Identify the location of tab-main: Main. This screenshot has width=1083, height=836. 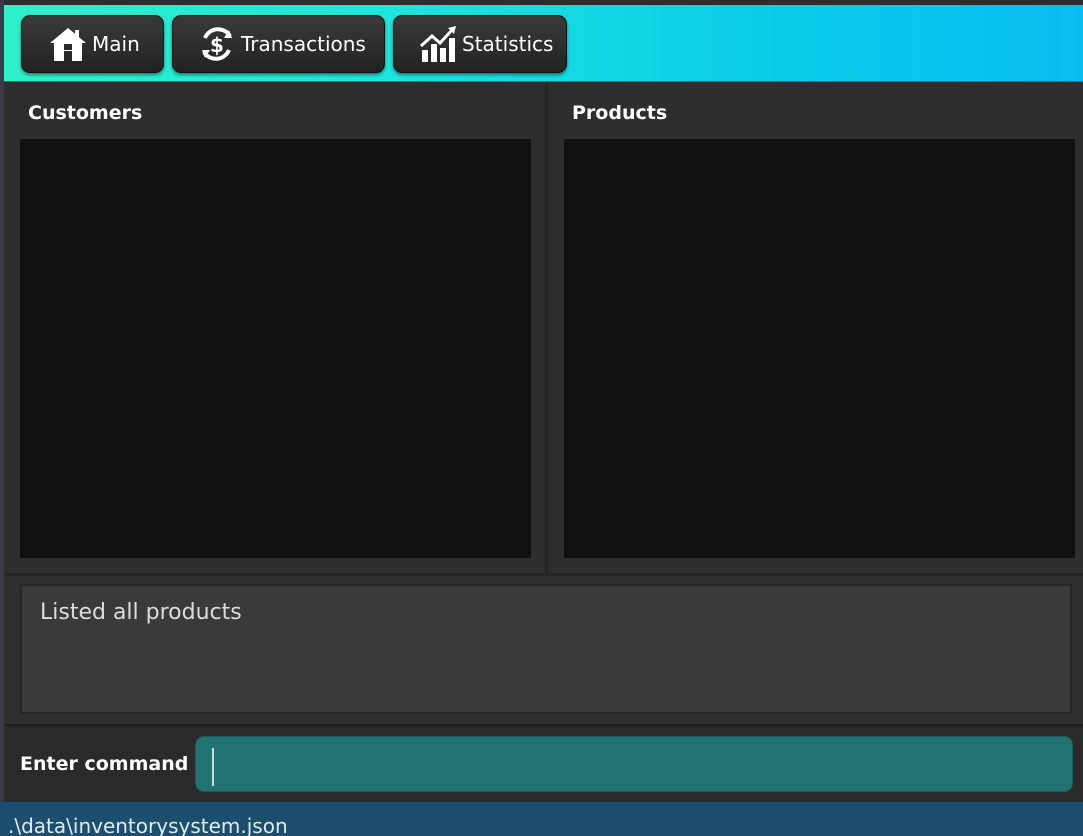
(92, 44).